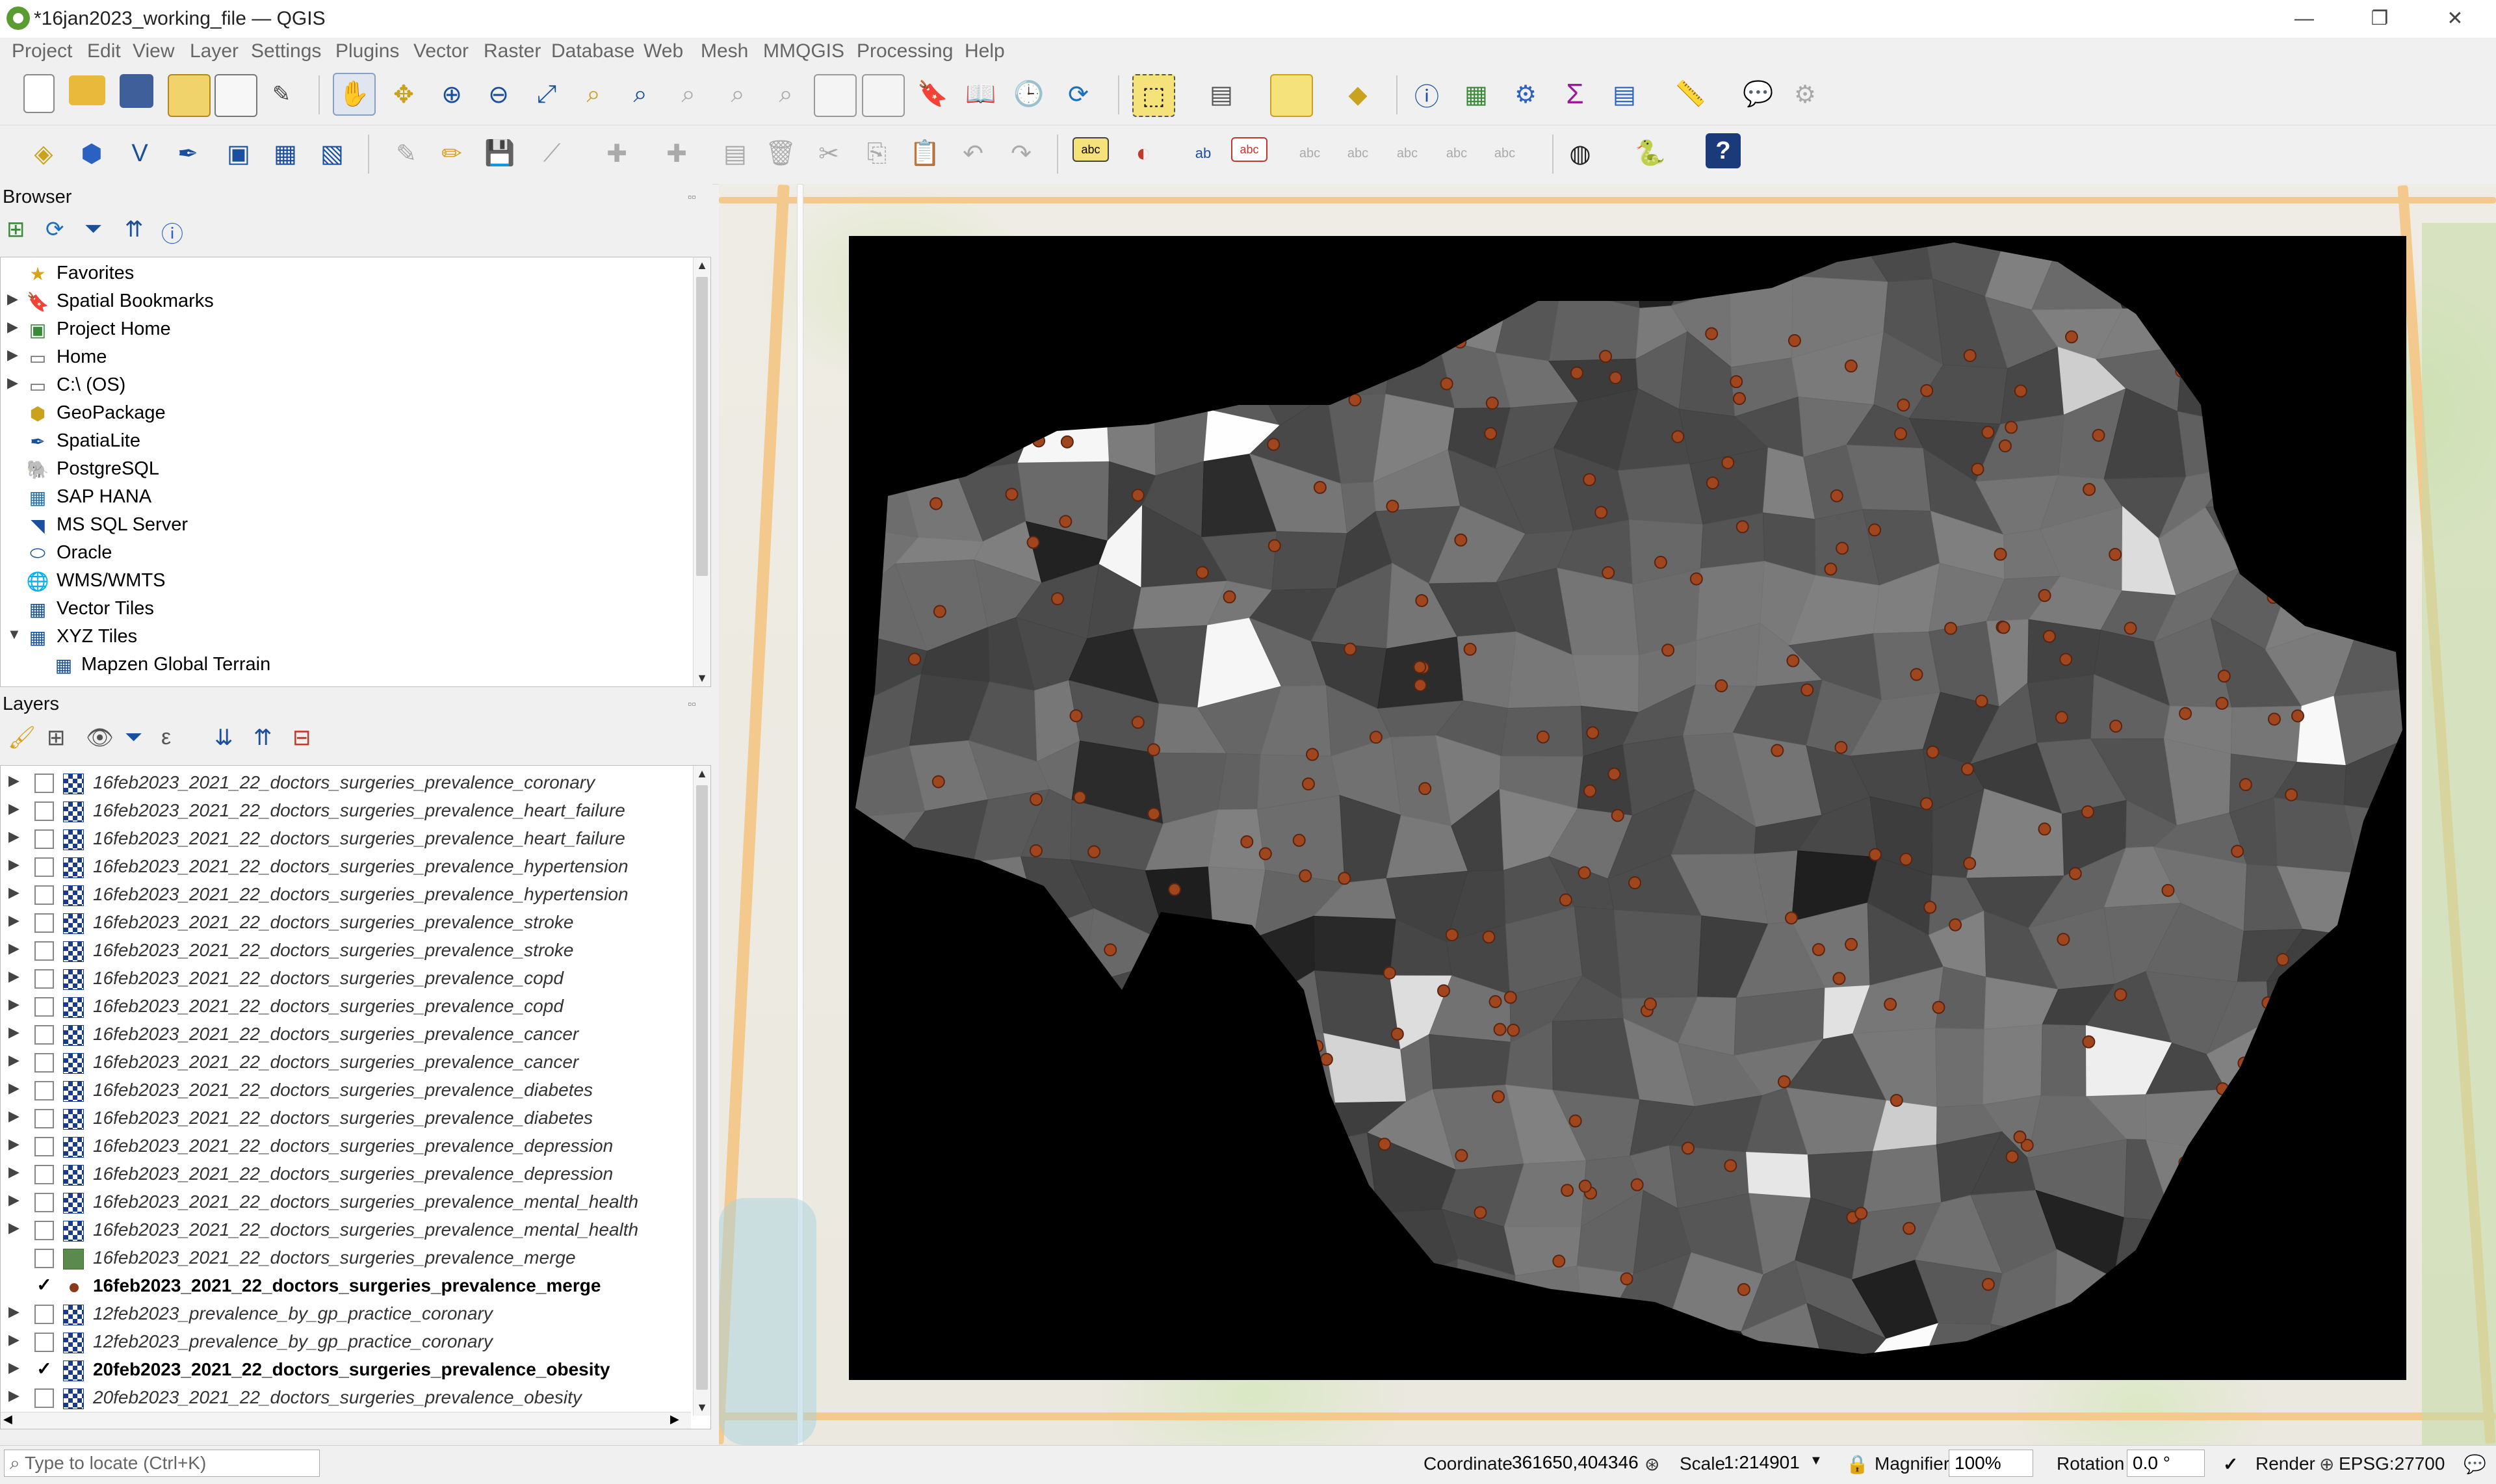 The width and height of the screenshot is (2496, 1484). Describe the element at coordinates (342, 414) in the screenshot. I see `browser-item-geopackage: ⬢ GeoPackage` at that location.